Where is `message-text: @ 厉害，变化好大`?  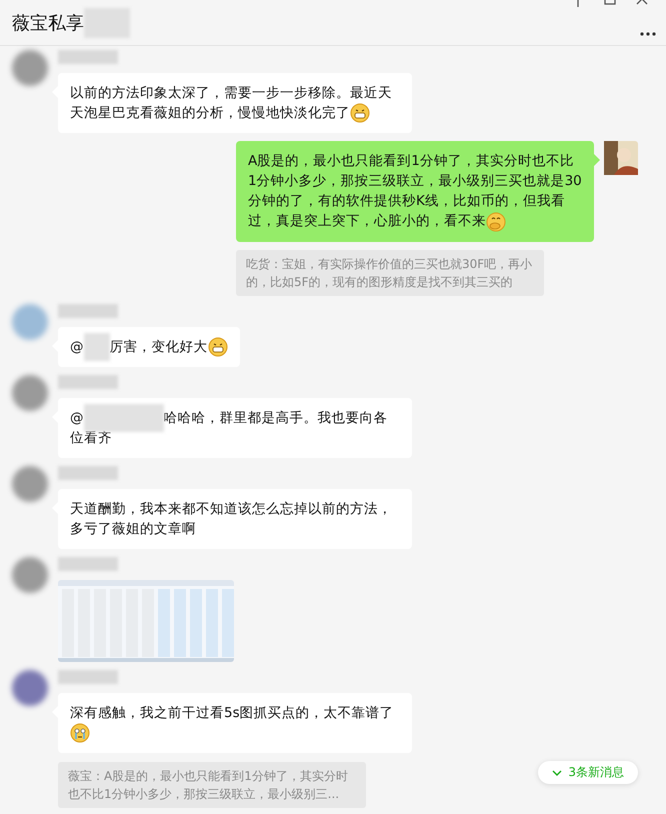 message-text: @ 厉害，变化好大 is located at coordinates (149, 346).